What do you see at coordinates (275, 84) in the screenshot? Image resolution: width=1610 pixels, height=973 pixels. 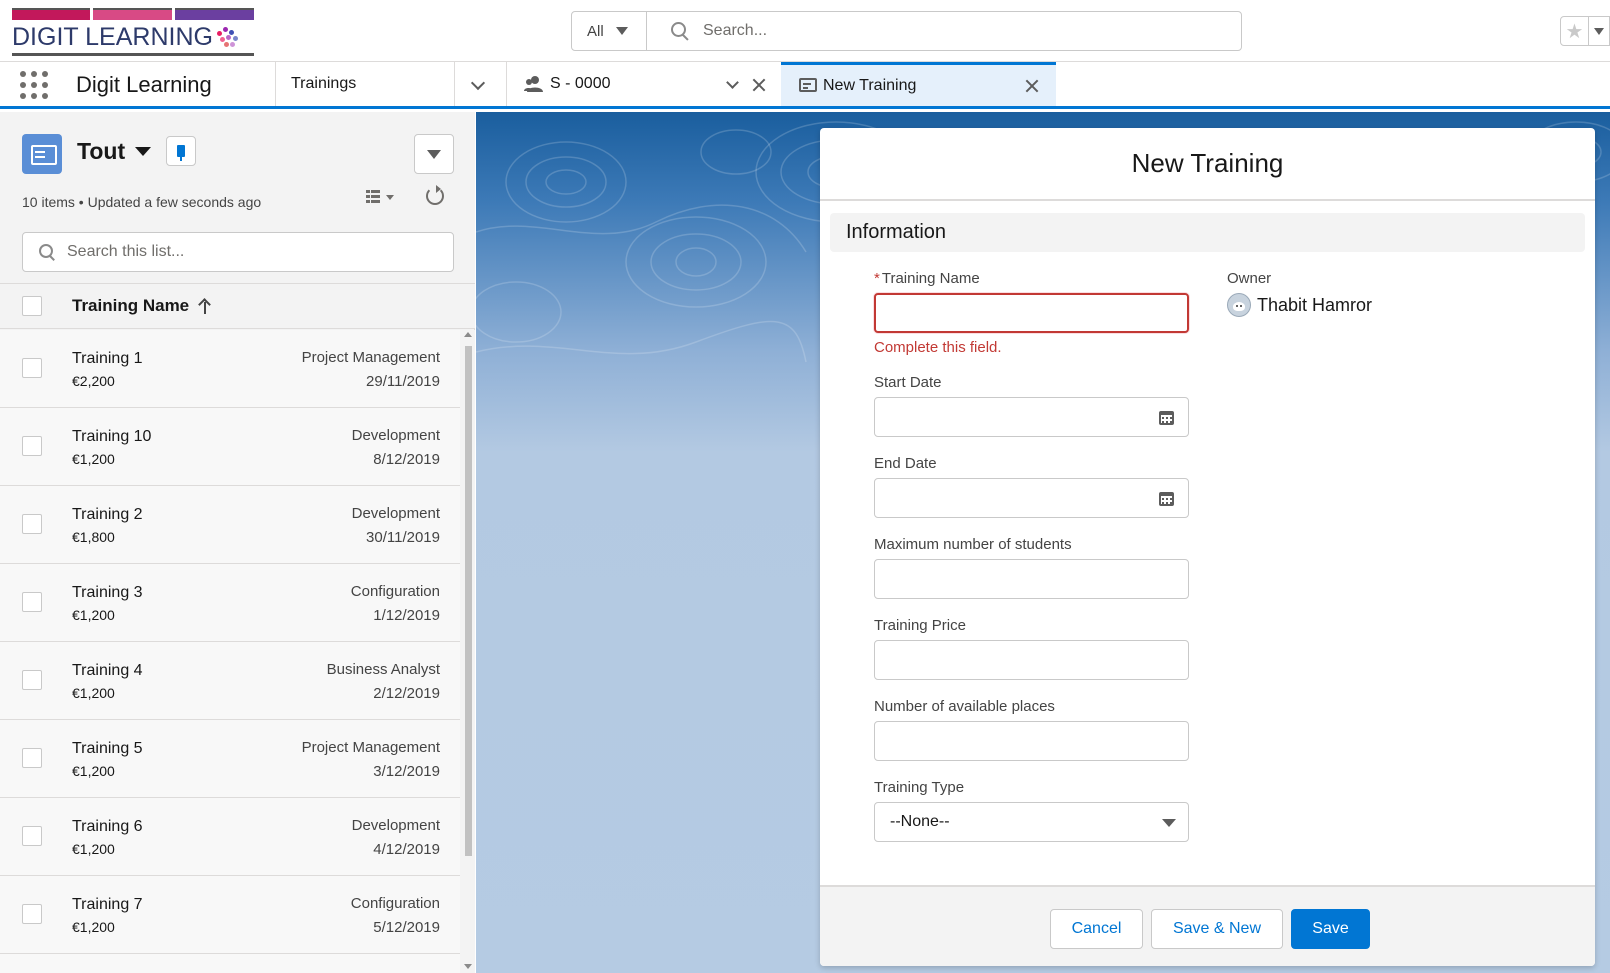 I see `nav-divider` at bounding box center [275, 84].